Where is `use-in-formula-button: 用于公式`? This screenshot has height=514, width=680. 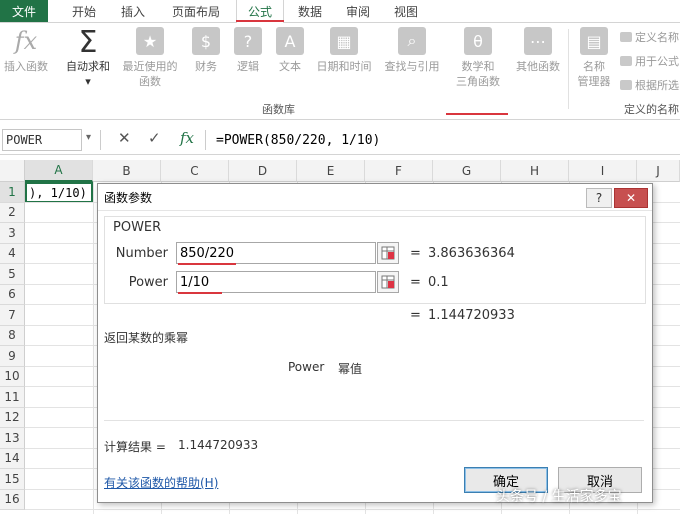 use-in-formula-button: 用于公式 is located at coordinates (649, 61).